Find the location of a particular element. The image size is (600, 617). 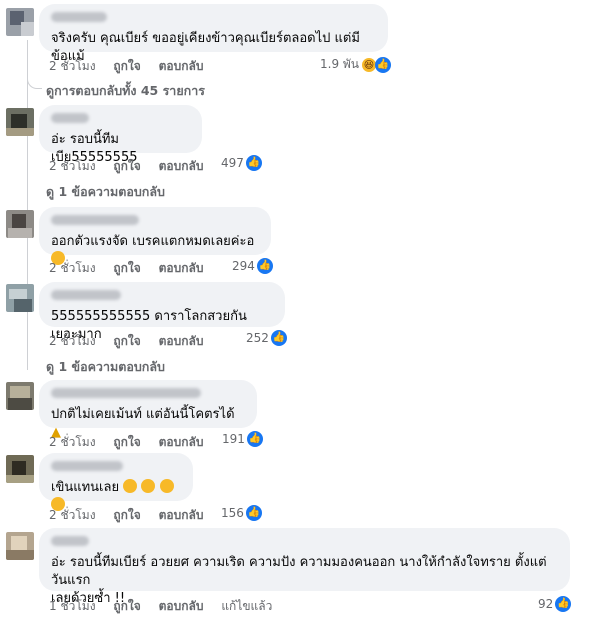

reaction-number: 294 is located at coordinates (243, 266).